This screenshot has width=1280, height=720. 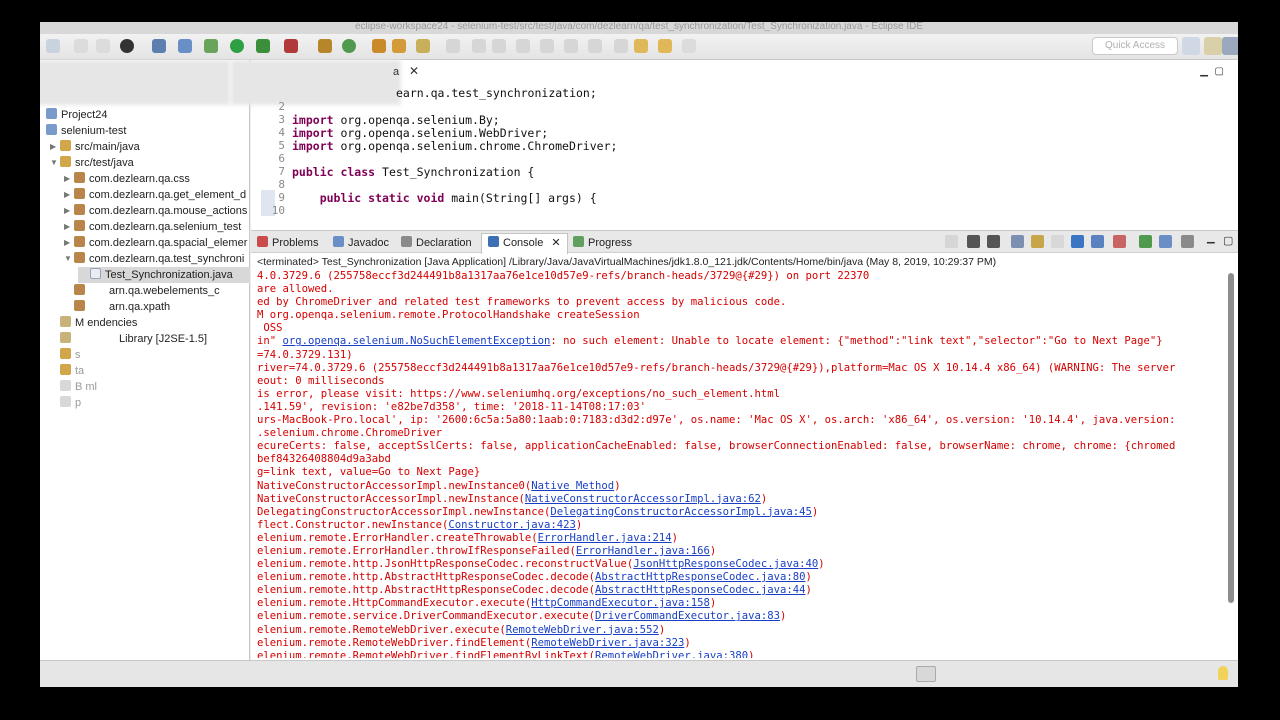 What do you see at coordinates (100, 147) in the screenshot?
I see `tree-item-src-main-java: src/main/java` at bounding box center [100, 147].